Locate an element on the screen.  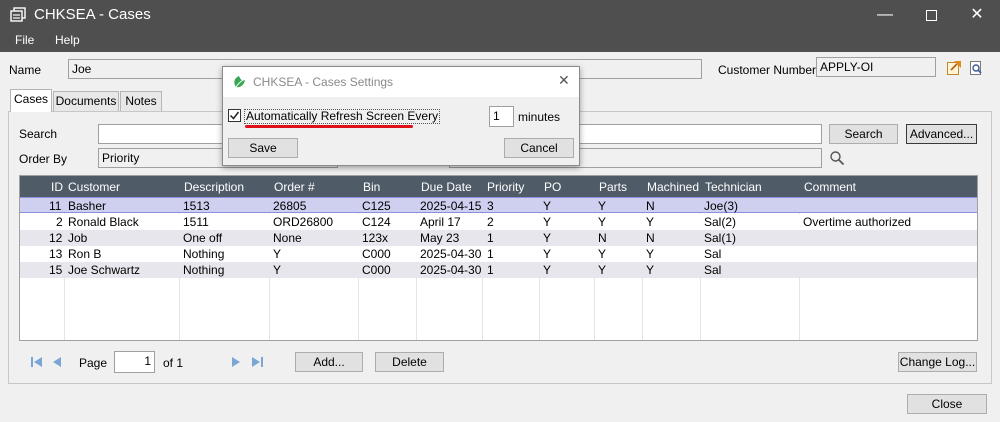
cell-order: None is located at coordinates (287, 238).